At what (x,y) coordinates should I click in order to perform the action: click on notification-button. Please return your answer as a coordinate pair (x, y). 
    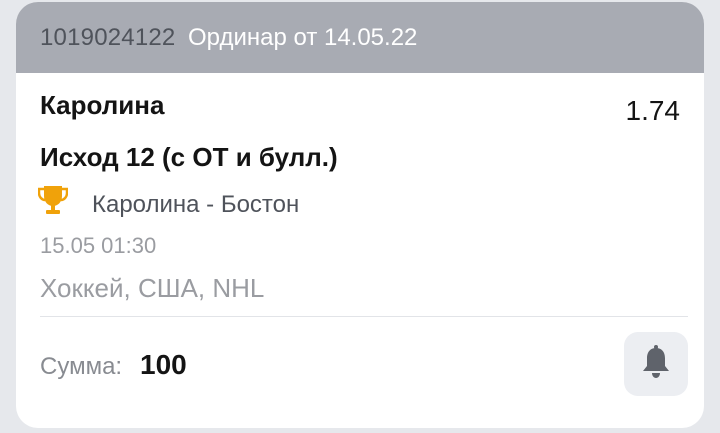
    Looking at the image, I should click on (656, 364).